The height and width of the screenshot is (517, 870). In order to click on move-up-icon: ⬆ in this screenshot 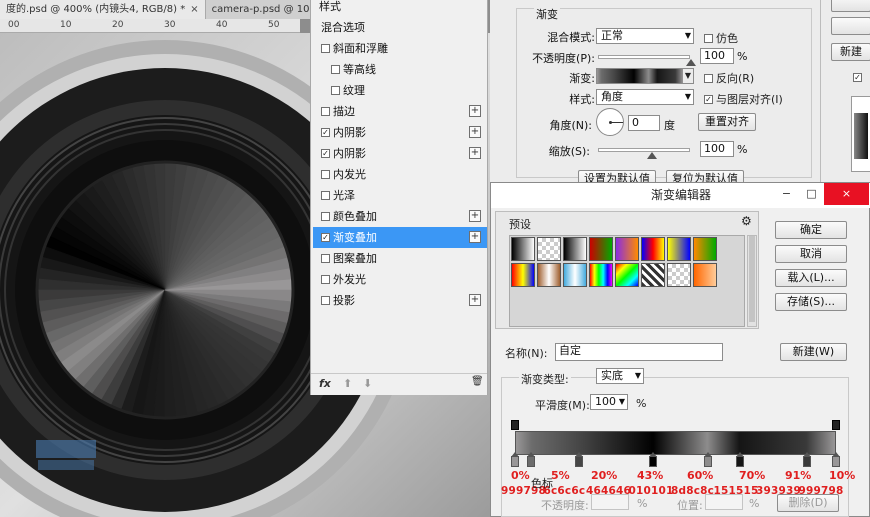, I will do `click(347, 383)`.